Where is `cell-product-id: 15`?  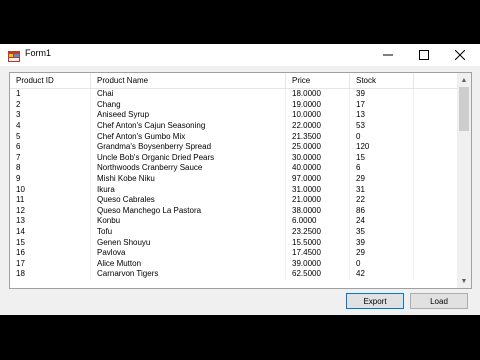 cell-product-id: 15 is located at coordinates (50, 242).